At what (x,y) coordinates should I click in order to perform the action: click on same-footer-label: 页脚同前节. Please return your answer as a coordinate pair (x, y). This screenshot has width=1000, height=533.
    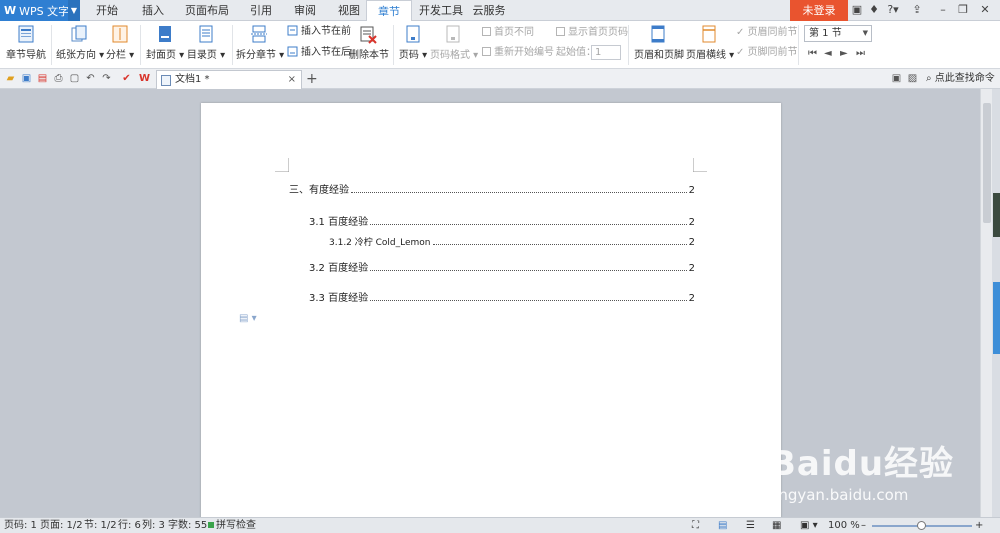
    Looking at the image, I should click on (772, 52).